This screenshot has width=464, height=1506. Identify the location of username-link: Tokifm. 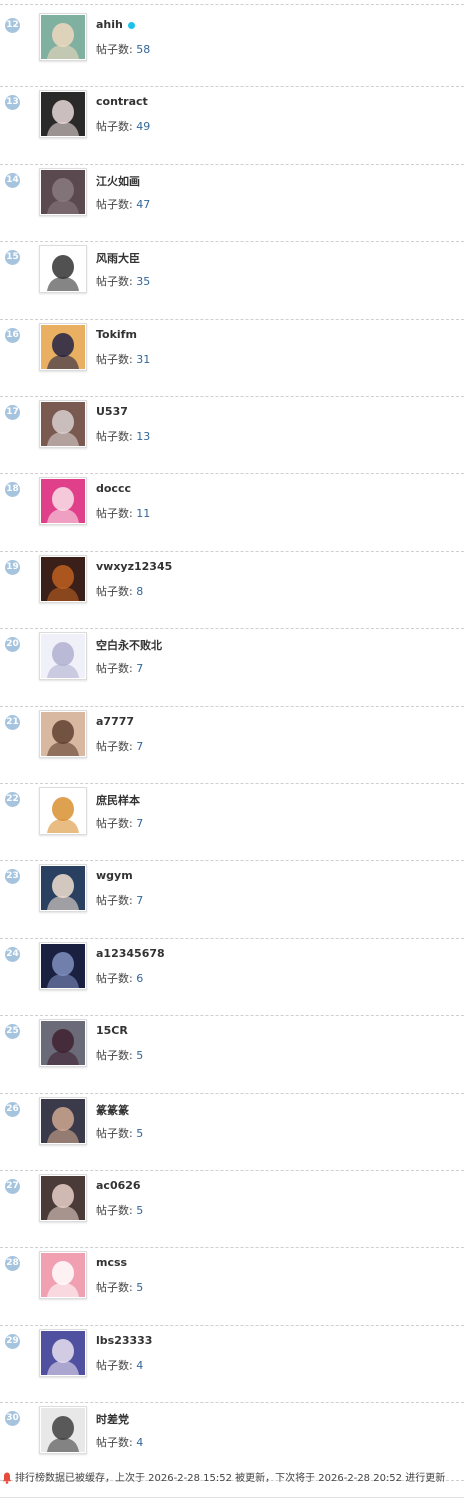
(116, 334).